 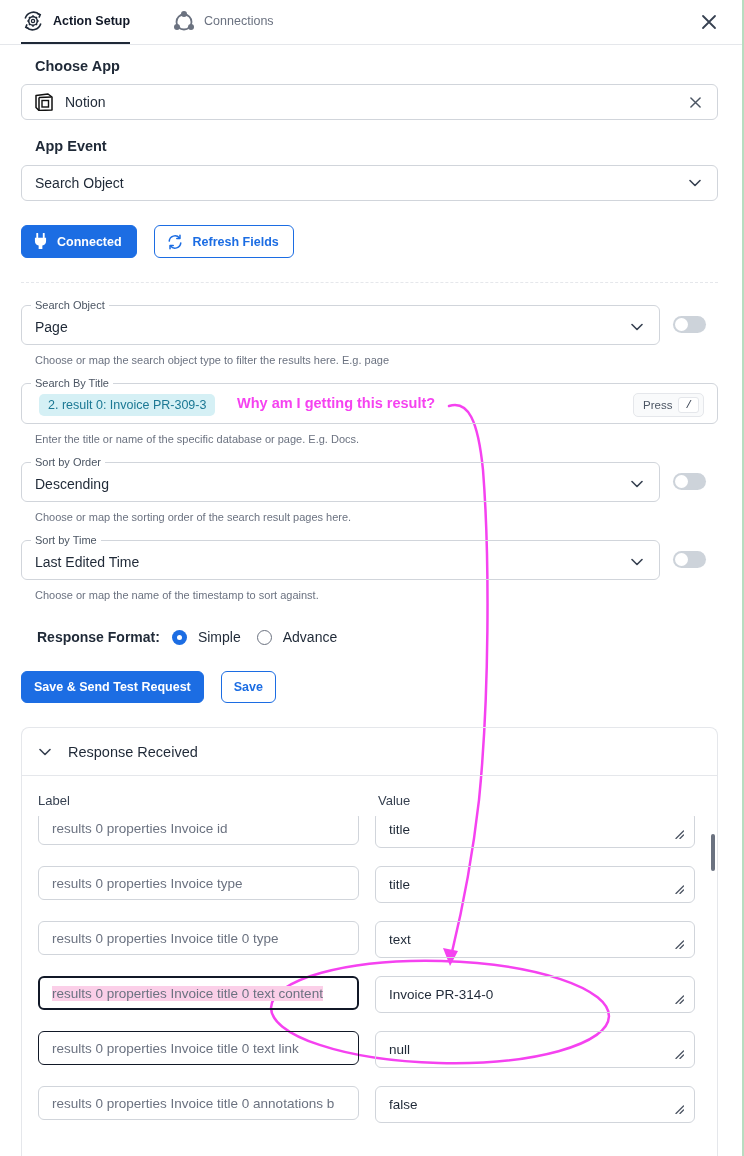 What do you see at coordinates (184, 21) in the screenshot?
I see `connected-nodes-icon` at bounding box center [184, 21].